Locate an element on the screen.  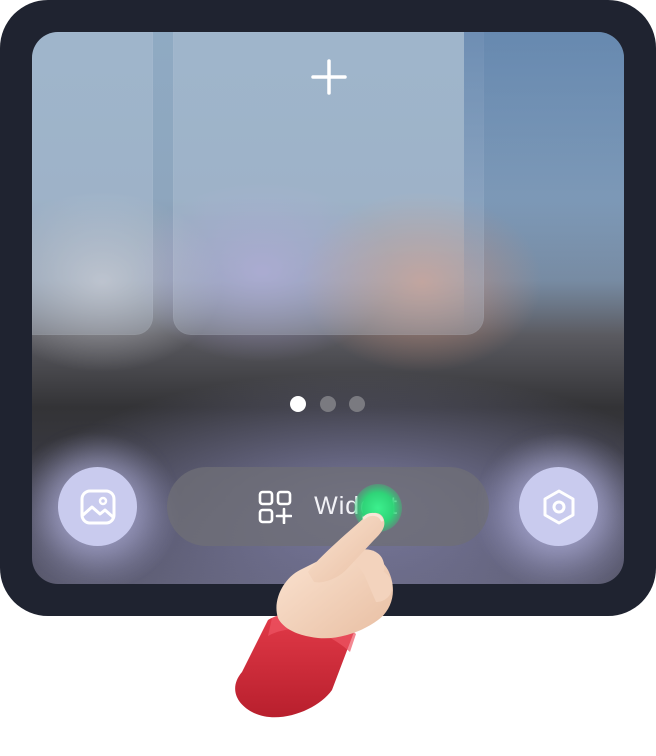
plus-icon is located at coordinates (329, 77).